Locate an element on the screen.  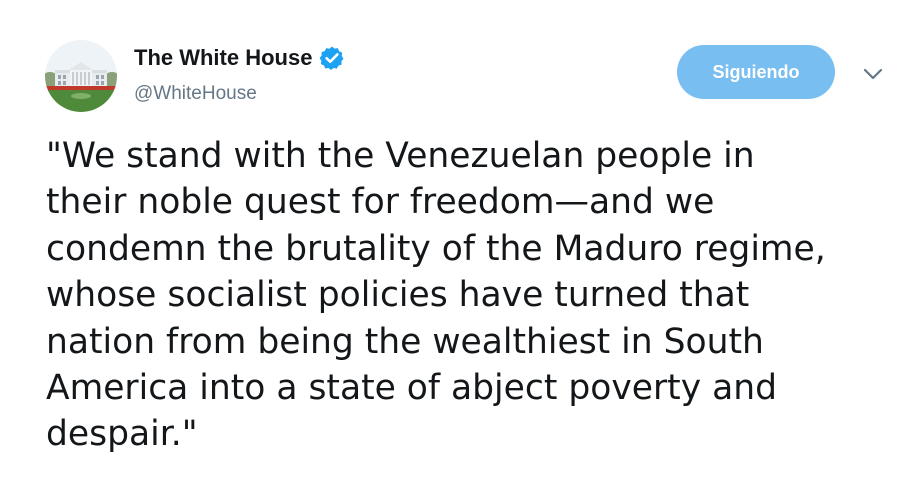
account-handle: @WhiteHouse is located at coordinates (195, 94).